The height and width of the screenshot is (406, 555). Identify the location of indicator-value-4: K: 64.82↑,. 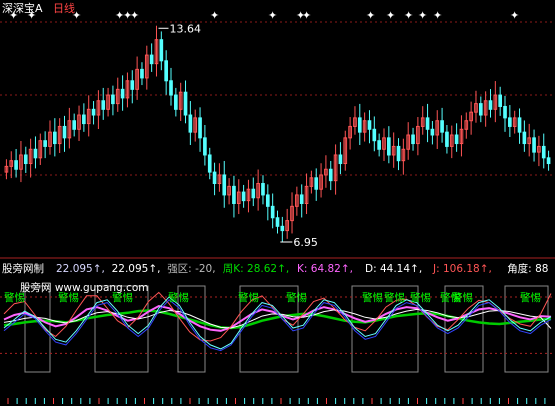
(325, 269).